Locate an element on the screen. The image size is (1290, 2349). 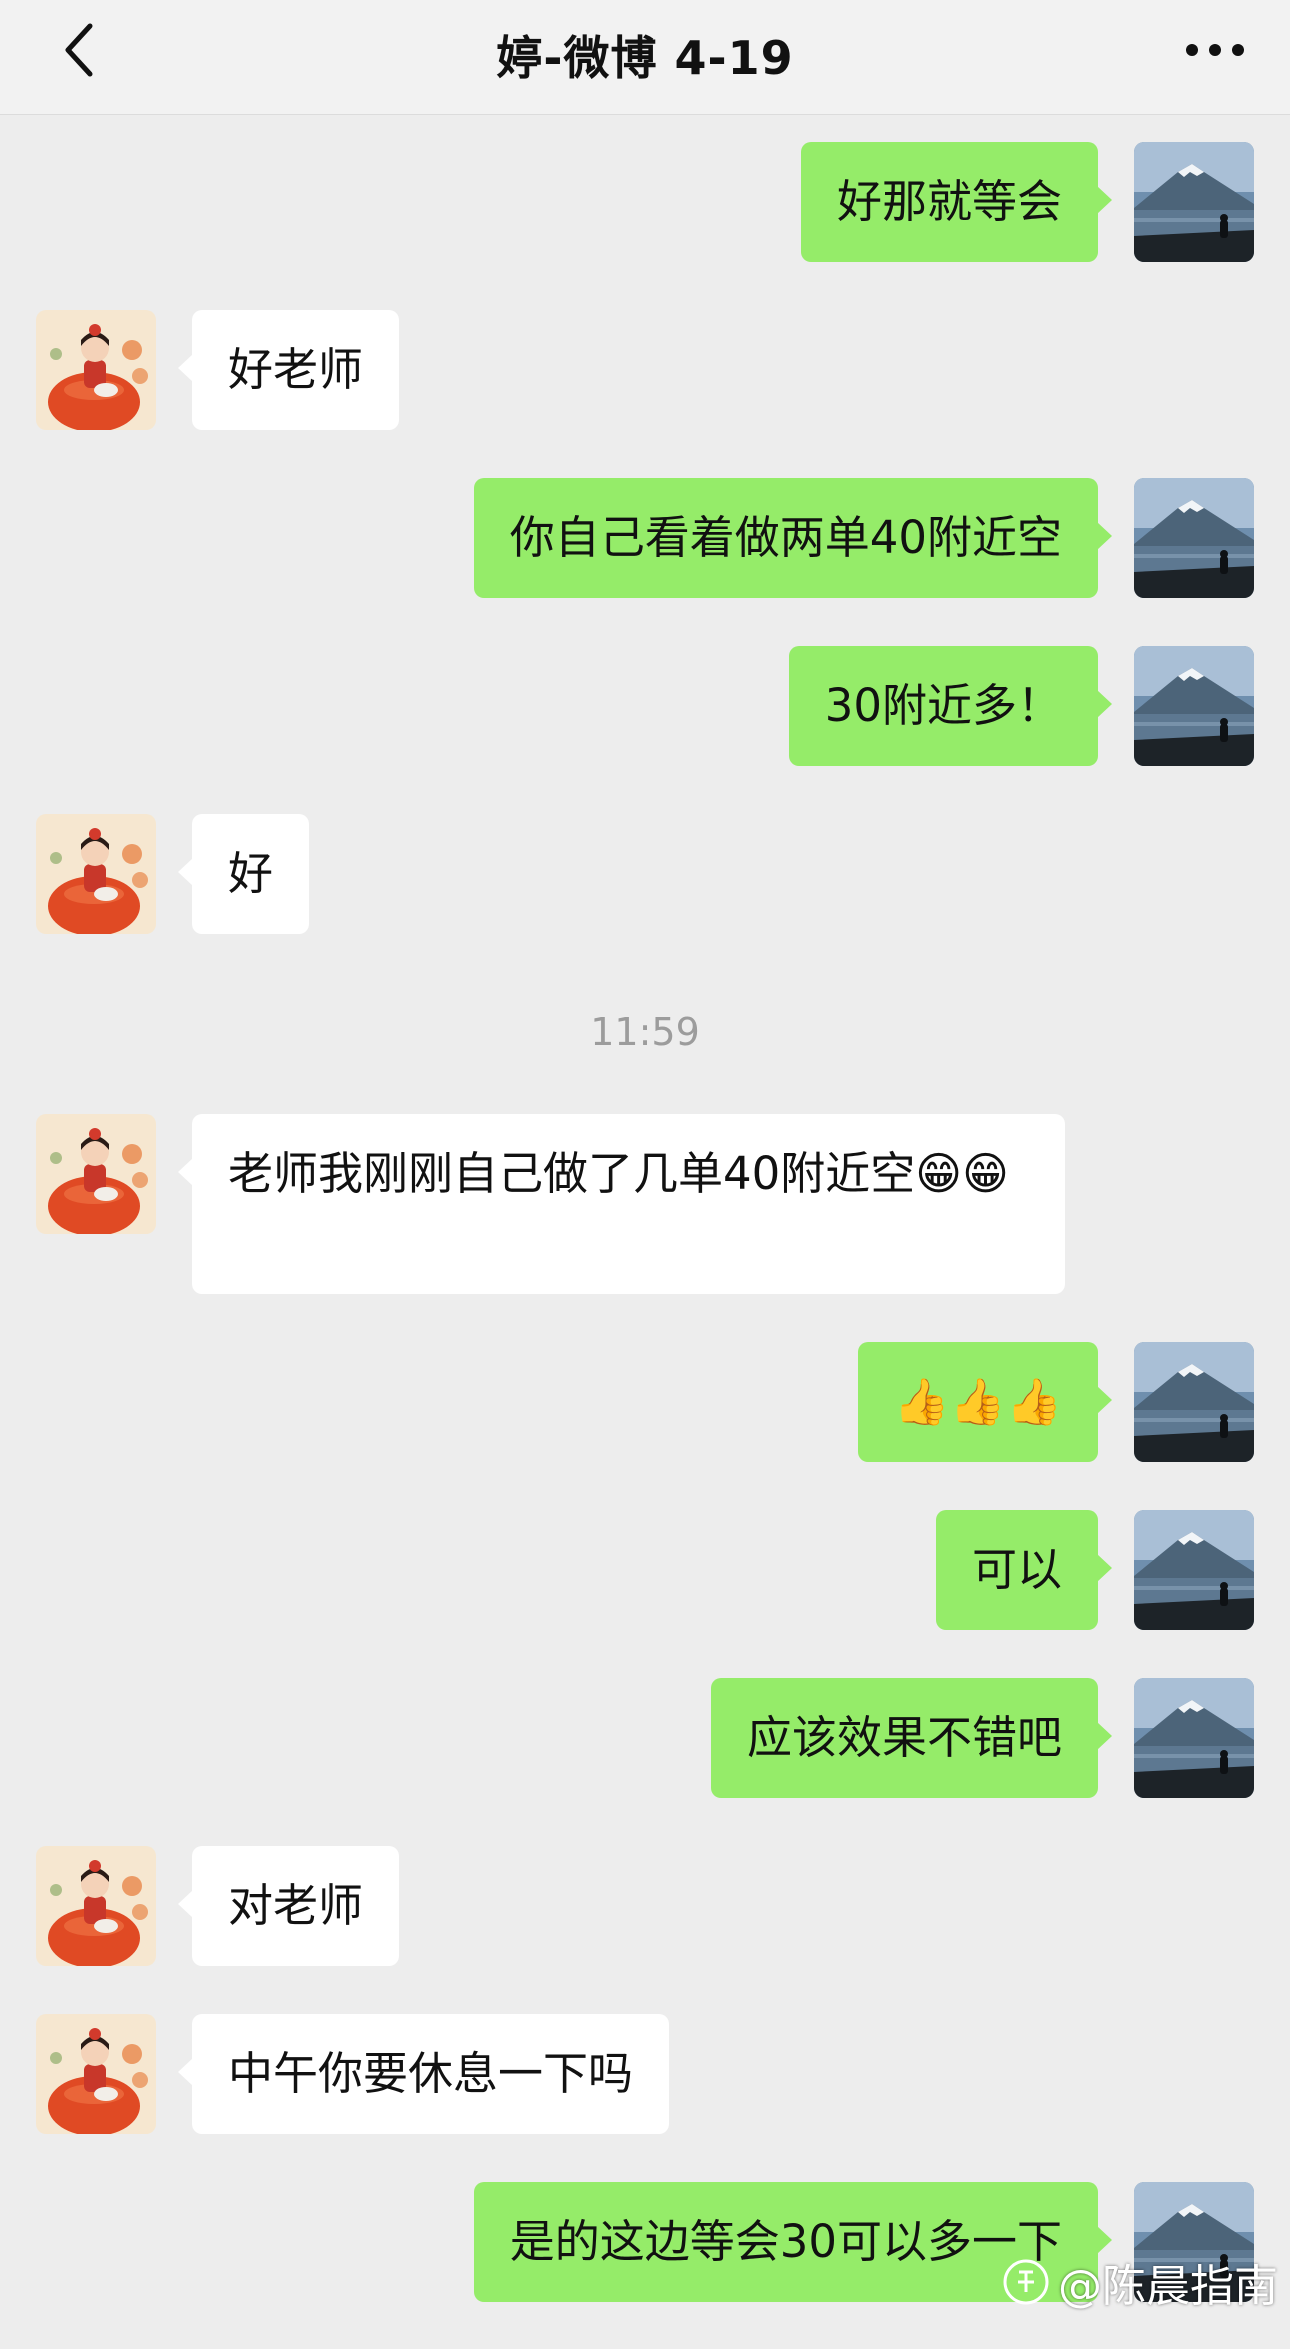
message-bubble-incoming: 好老师 is located at coordinates (288, 370).